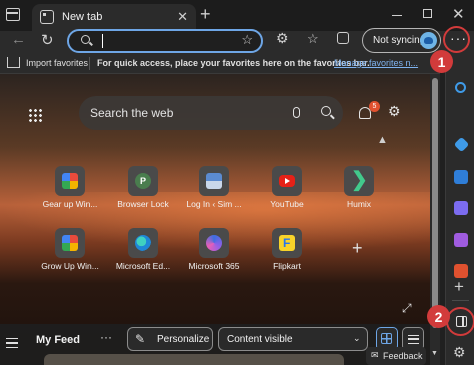  Describe the element at coordinates (461, 144) in the screenshot. I see `shopping-tag-icon` at that location.